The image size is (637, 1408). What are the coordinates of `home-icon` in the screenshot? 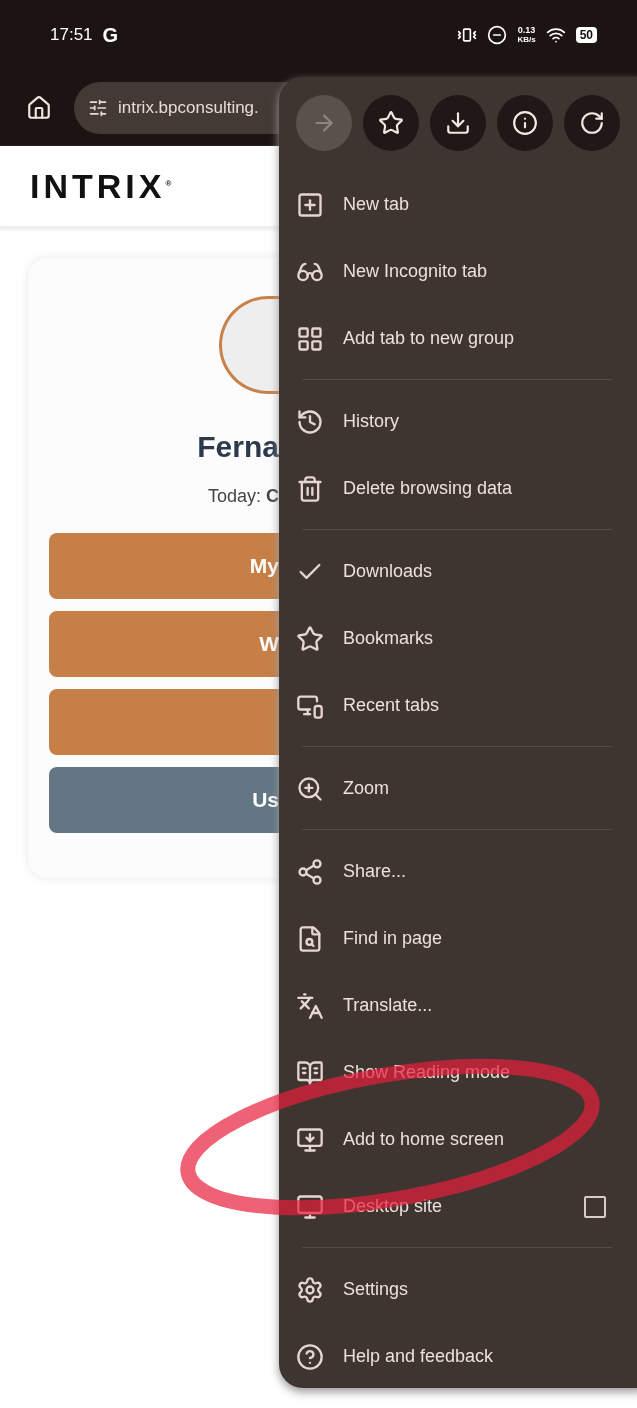 It's located at (39, 108).